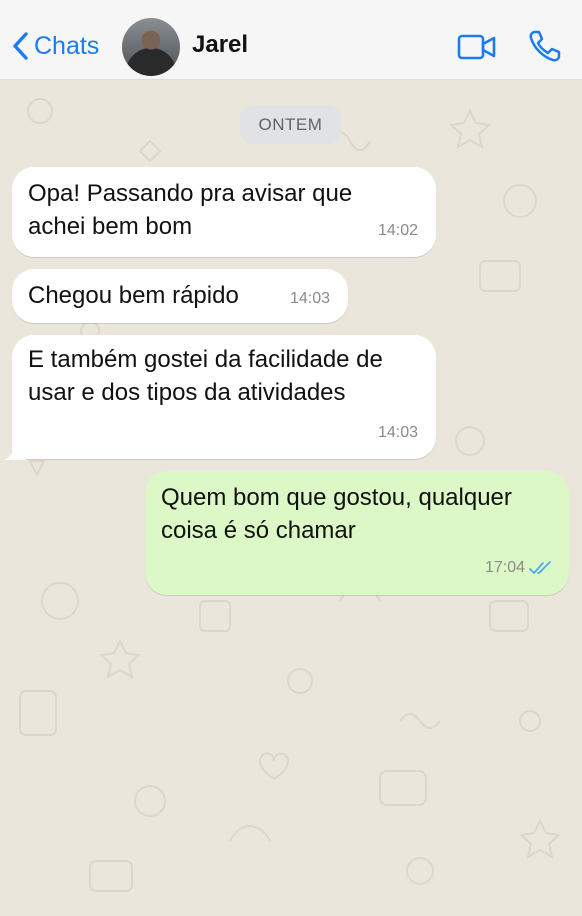  What do you see at coordinates (477, 47) in the screenshot?
I see `video-call-icon` at bounding box center [477, 47].